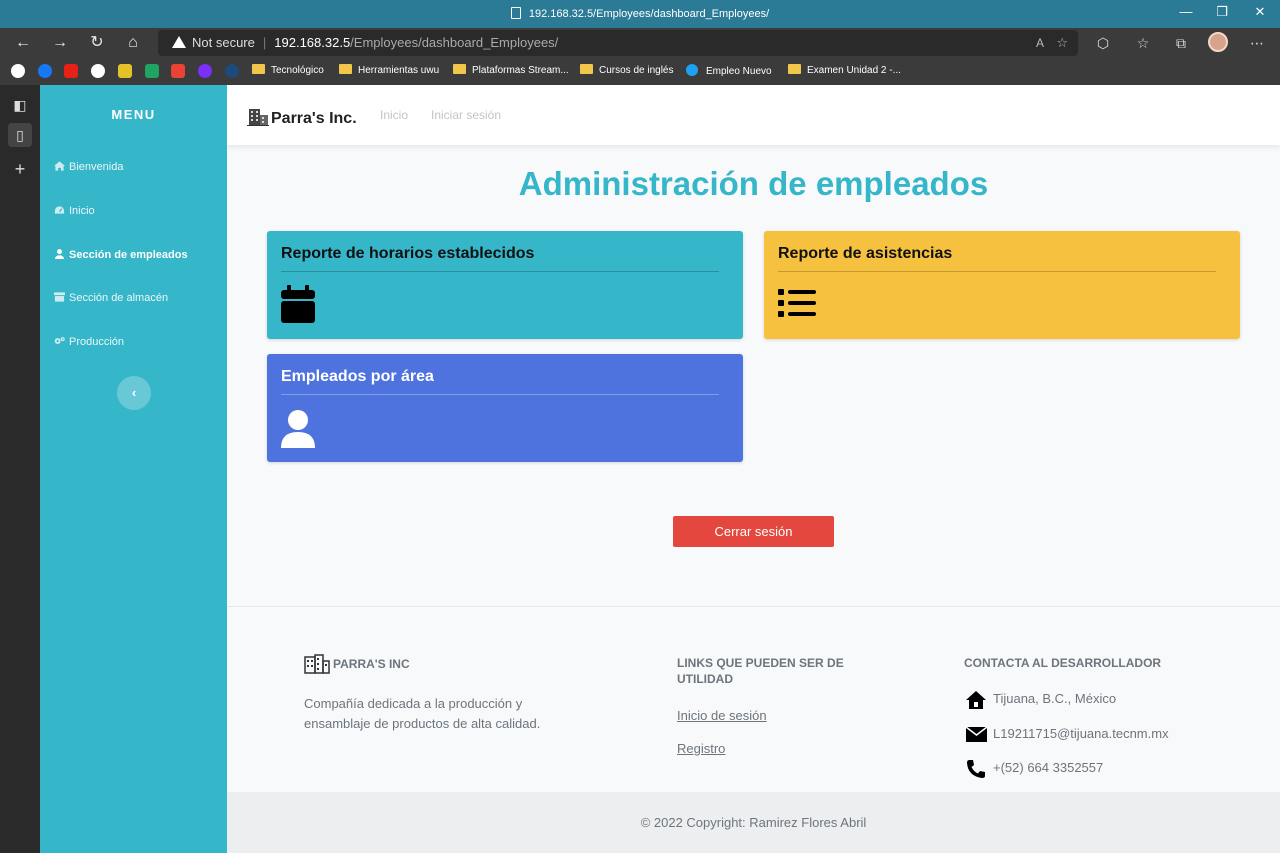  Describe the element at coordinates (1081, 733) in the screenshot. I see `footer-email: L19211715@tijuana.tecnm.mx` at that location.